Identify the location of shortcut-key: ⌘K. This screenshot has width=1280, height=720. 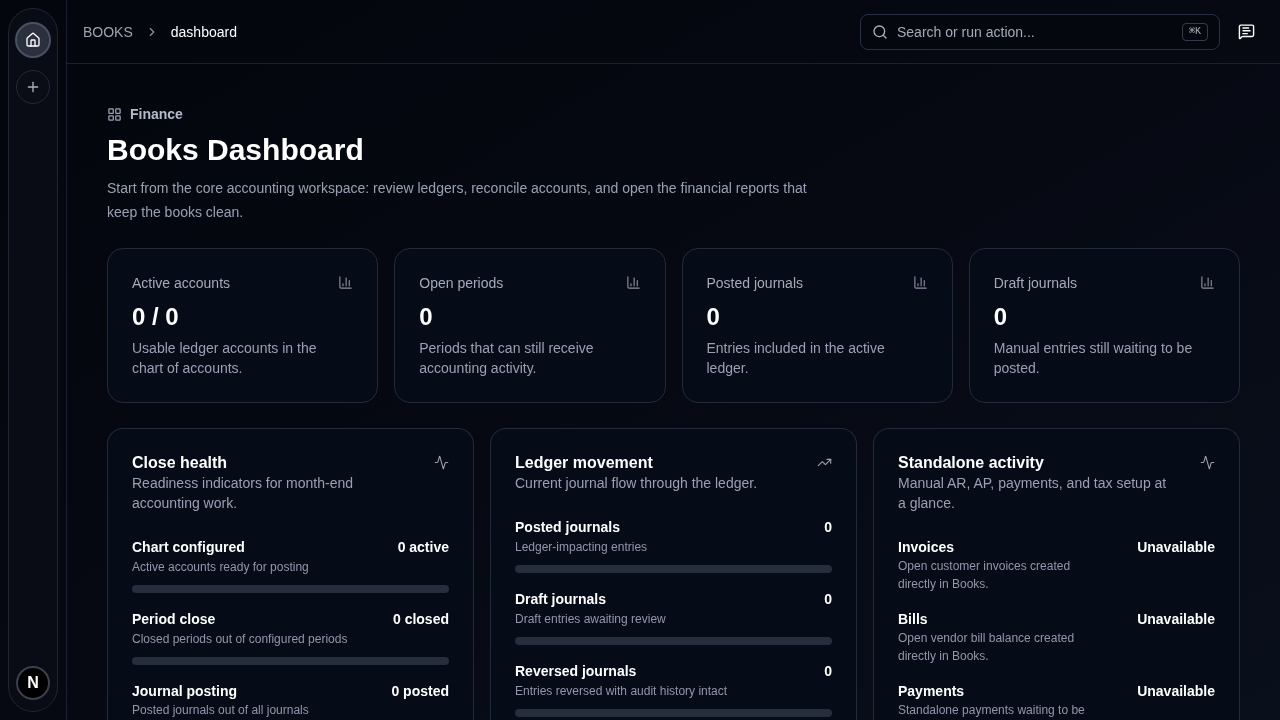
(1194, 31).